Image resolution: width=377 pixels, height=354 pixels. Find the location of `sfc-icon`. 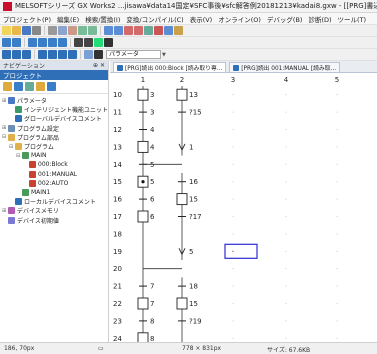

sfc-icon is located at coordinates (16, 42).